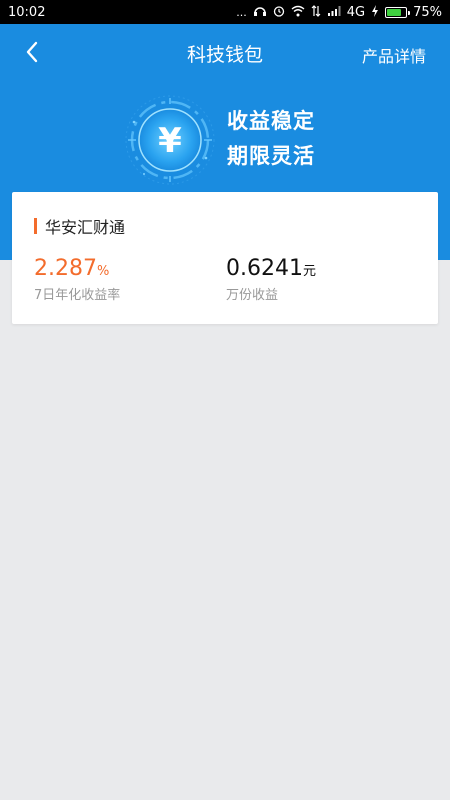 The image size is (450, 800). Describe the element at coordinates (27, 12) in the screenshot. I see `status-time: 10:02` at that location.